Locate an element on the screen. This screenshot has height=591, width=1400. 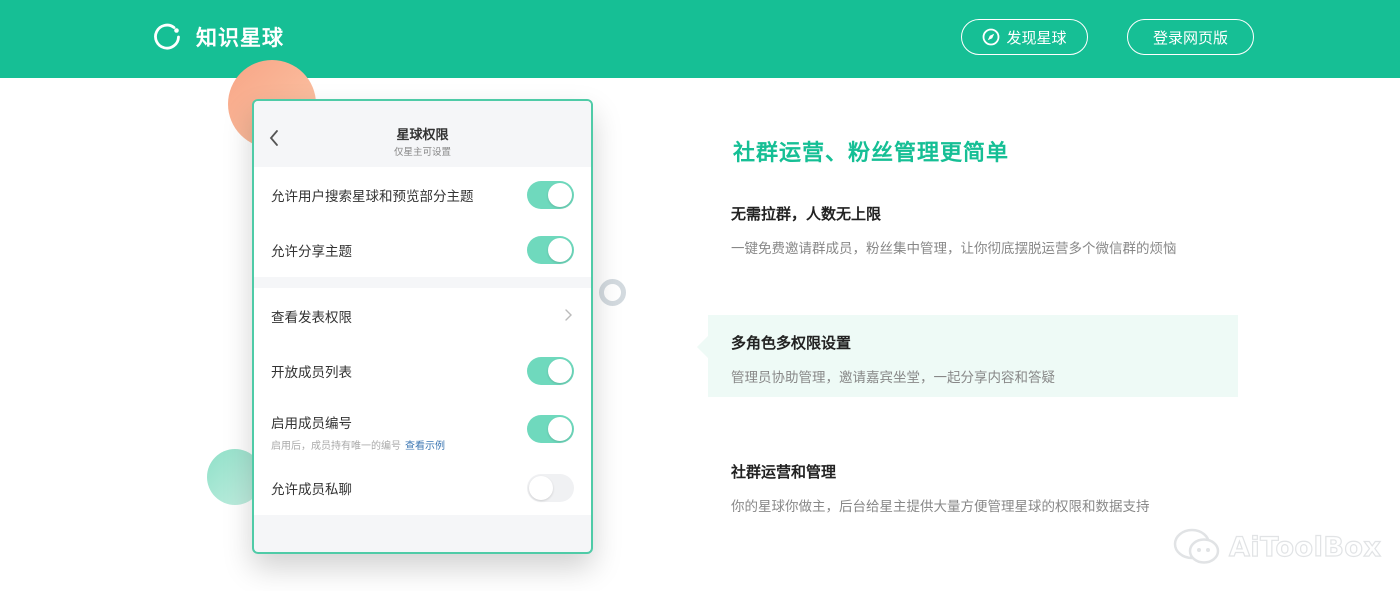
feature-title: 社群运营和管理 is located at coordinates (784, 472).